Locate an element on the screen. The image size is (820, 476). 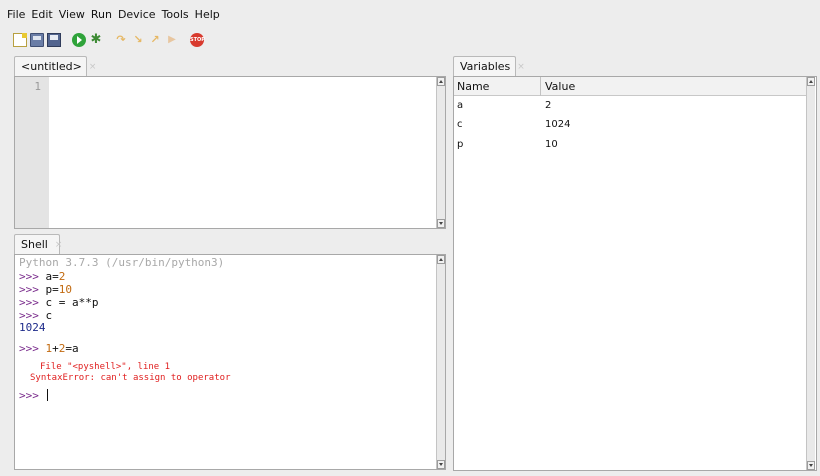
menu-bar: File Edit View Run Device Tools Help is located at coordinates (410, 14).